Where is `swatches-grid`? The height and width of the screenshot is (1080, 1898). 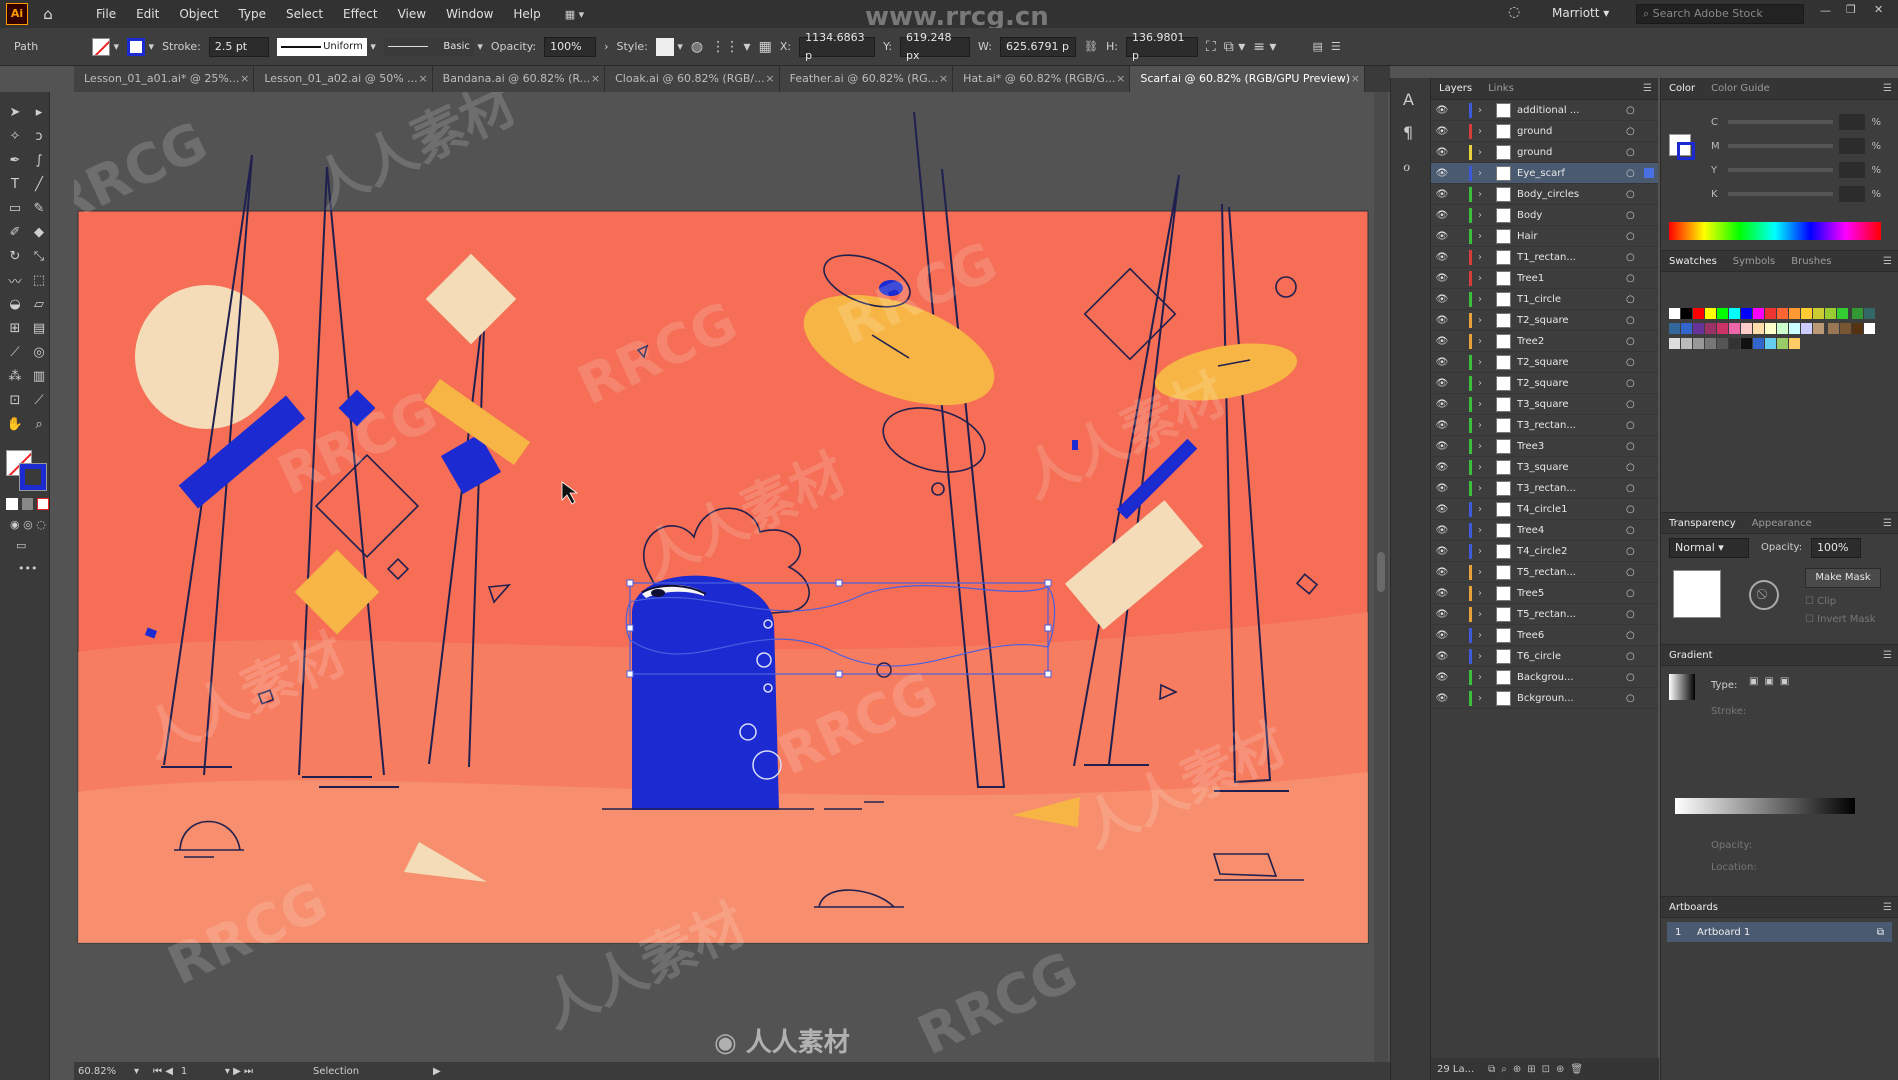
swatches-grid is located at coordinates (1774, 330).